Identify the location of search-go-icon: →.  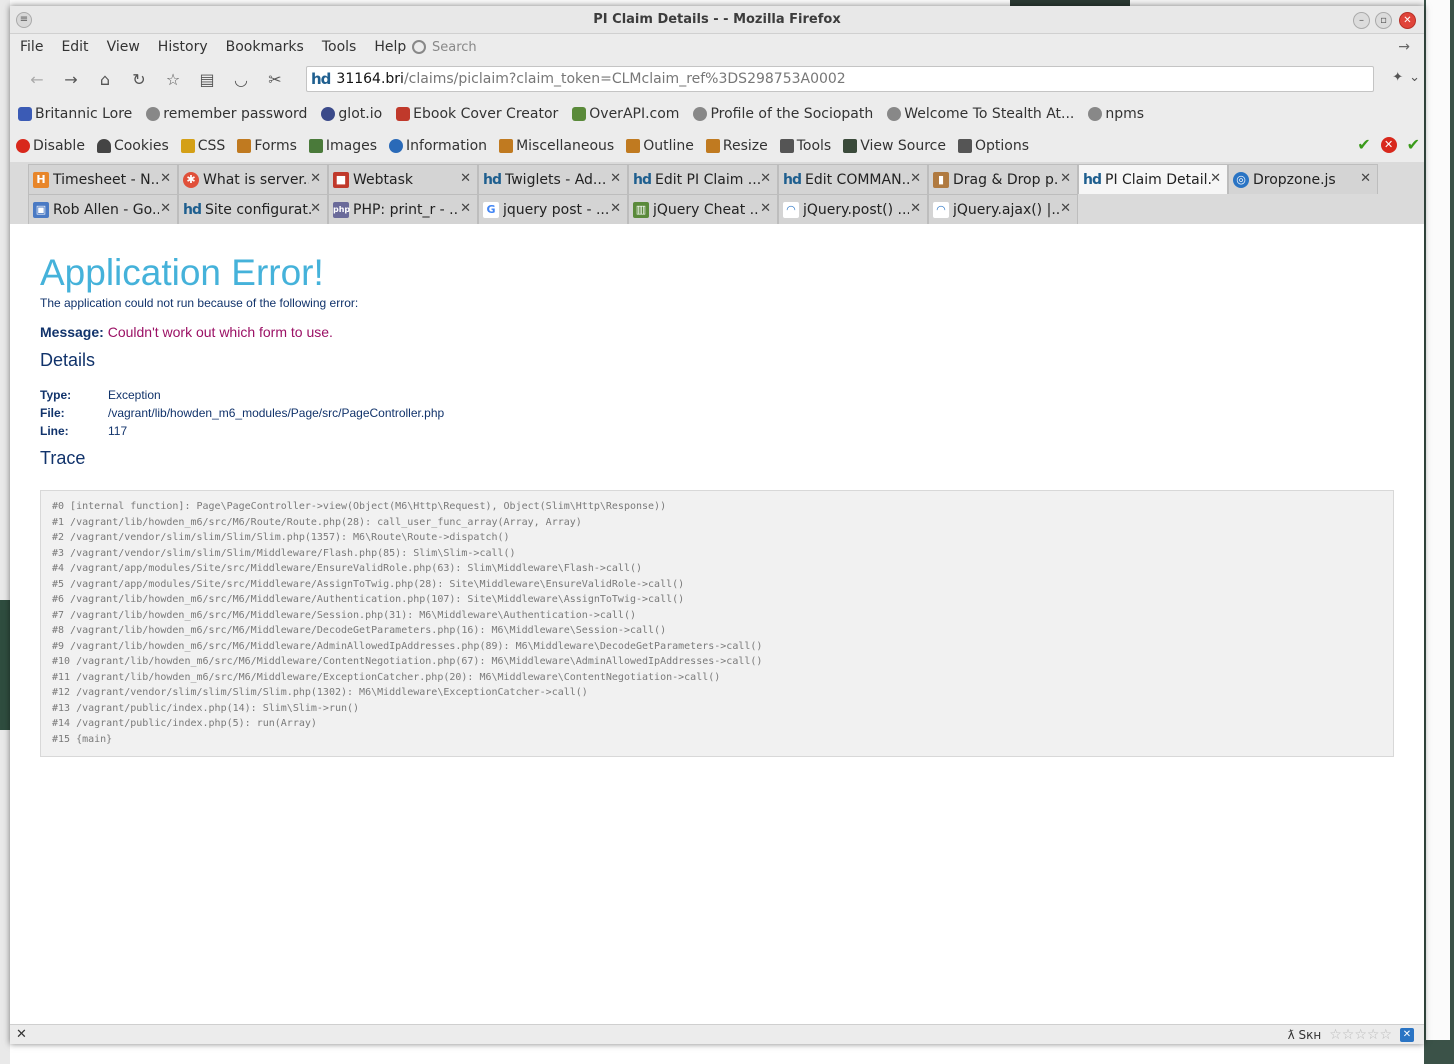
(1404, 47).